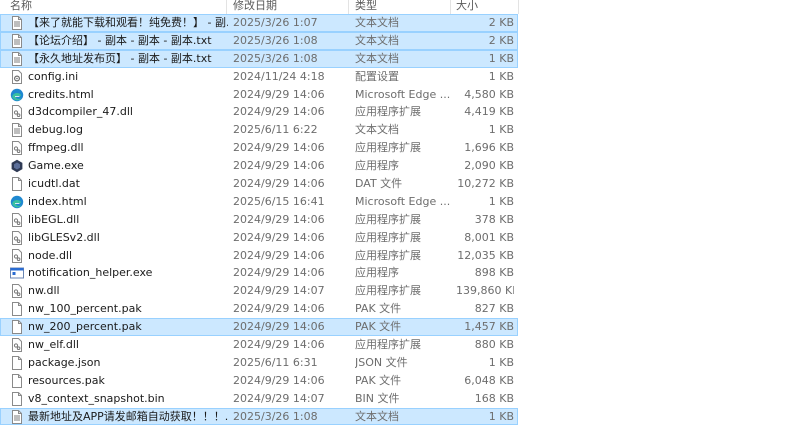  I want to click on config-file-icon, so click(17, 76).